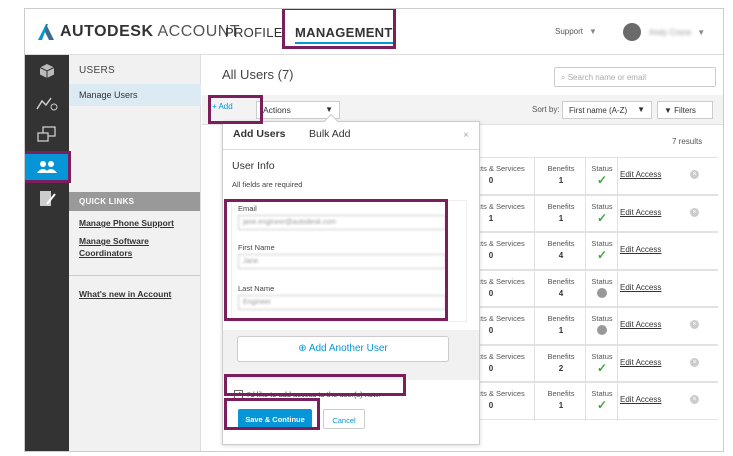 This screenshot has width=733, height=456. What do you see at coordinates (134, 201) in the screenshot?
I see `quick-links-heading: QUICK LINKS` at bounding box center [134, 201].